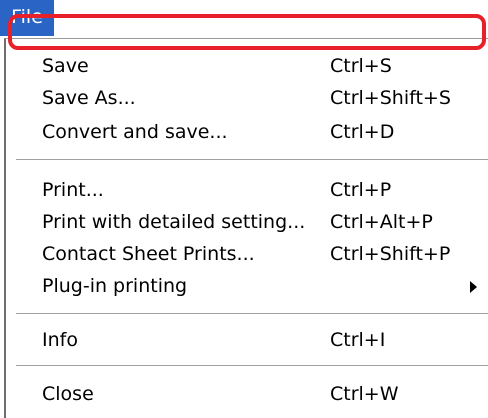 This screenshot has height=418, width=488. What do you see at coordinates (364, 394) in the screenshot?
I see `menu-item-shortcut: Ctrl+W` at bounding box center [364, 394].